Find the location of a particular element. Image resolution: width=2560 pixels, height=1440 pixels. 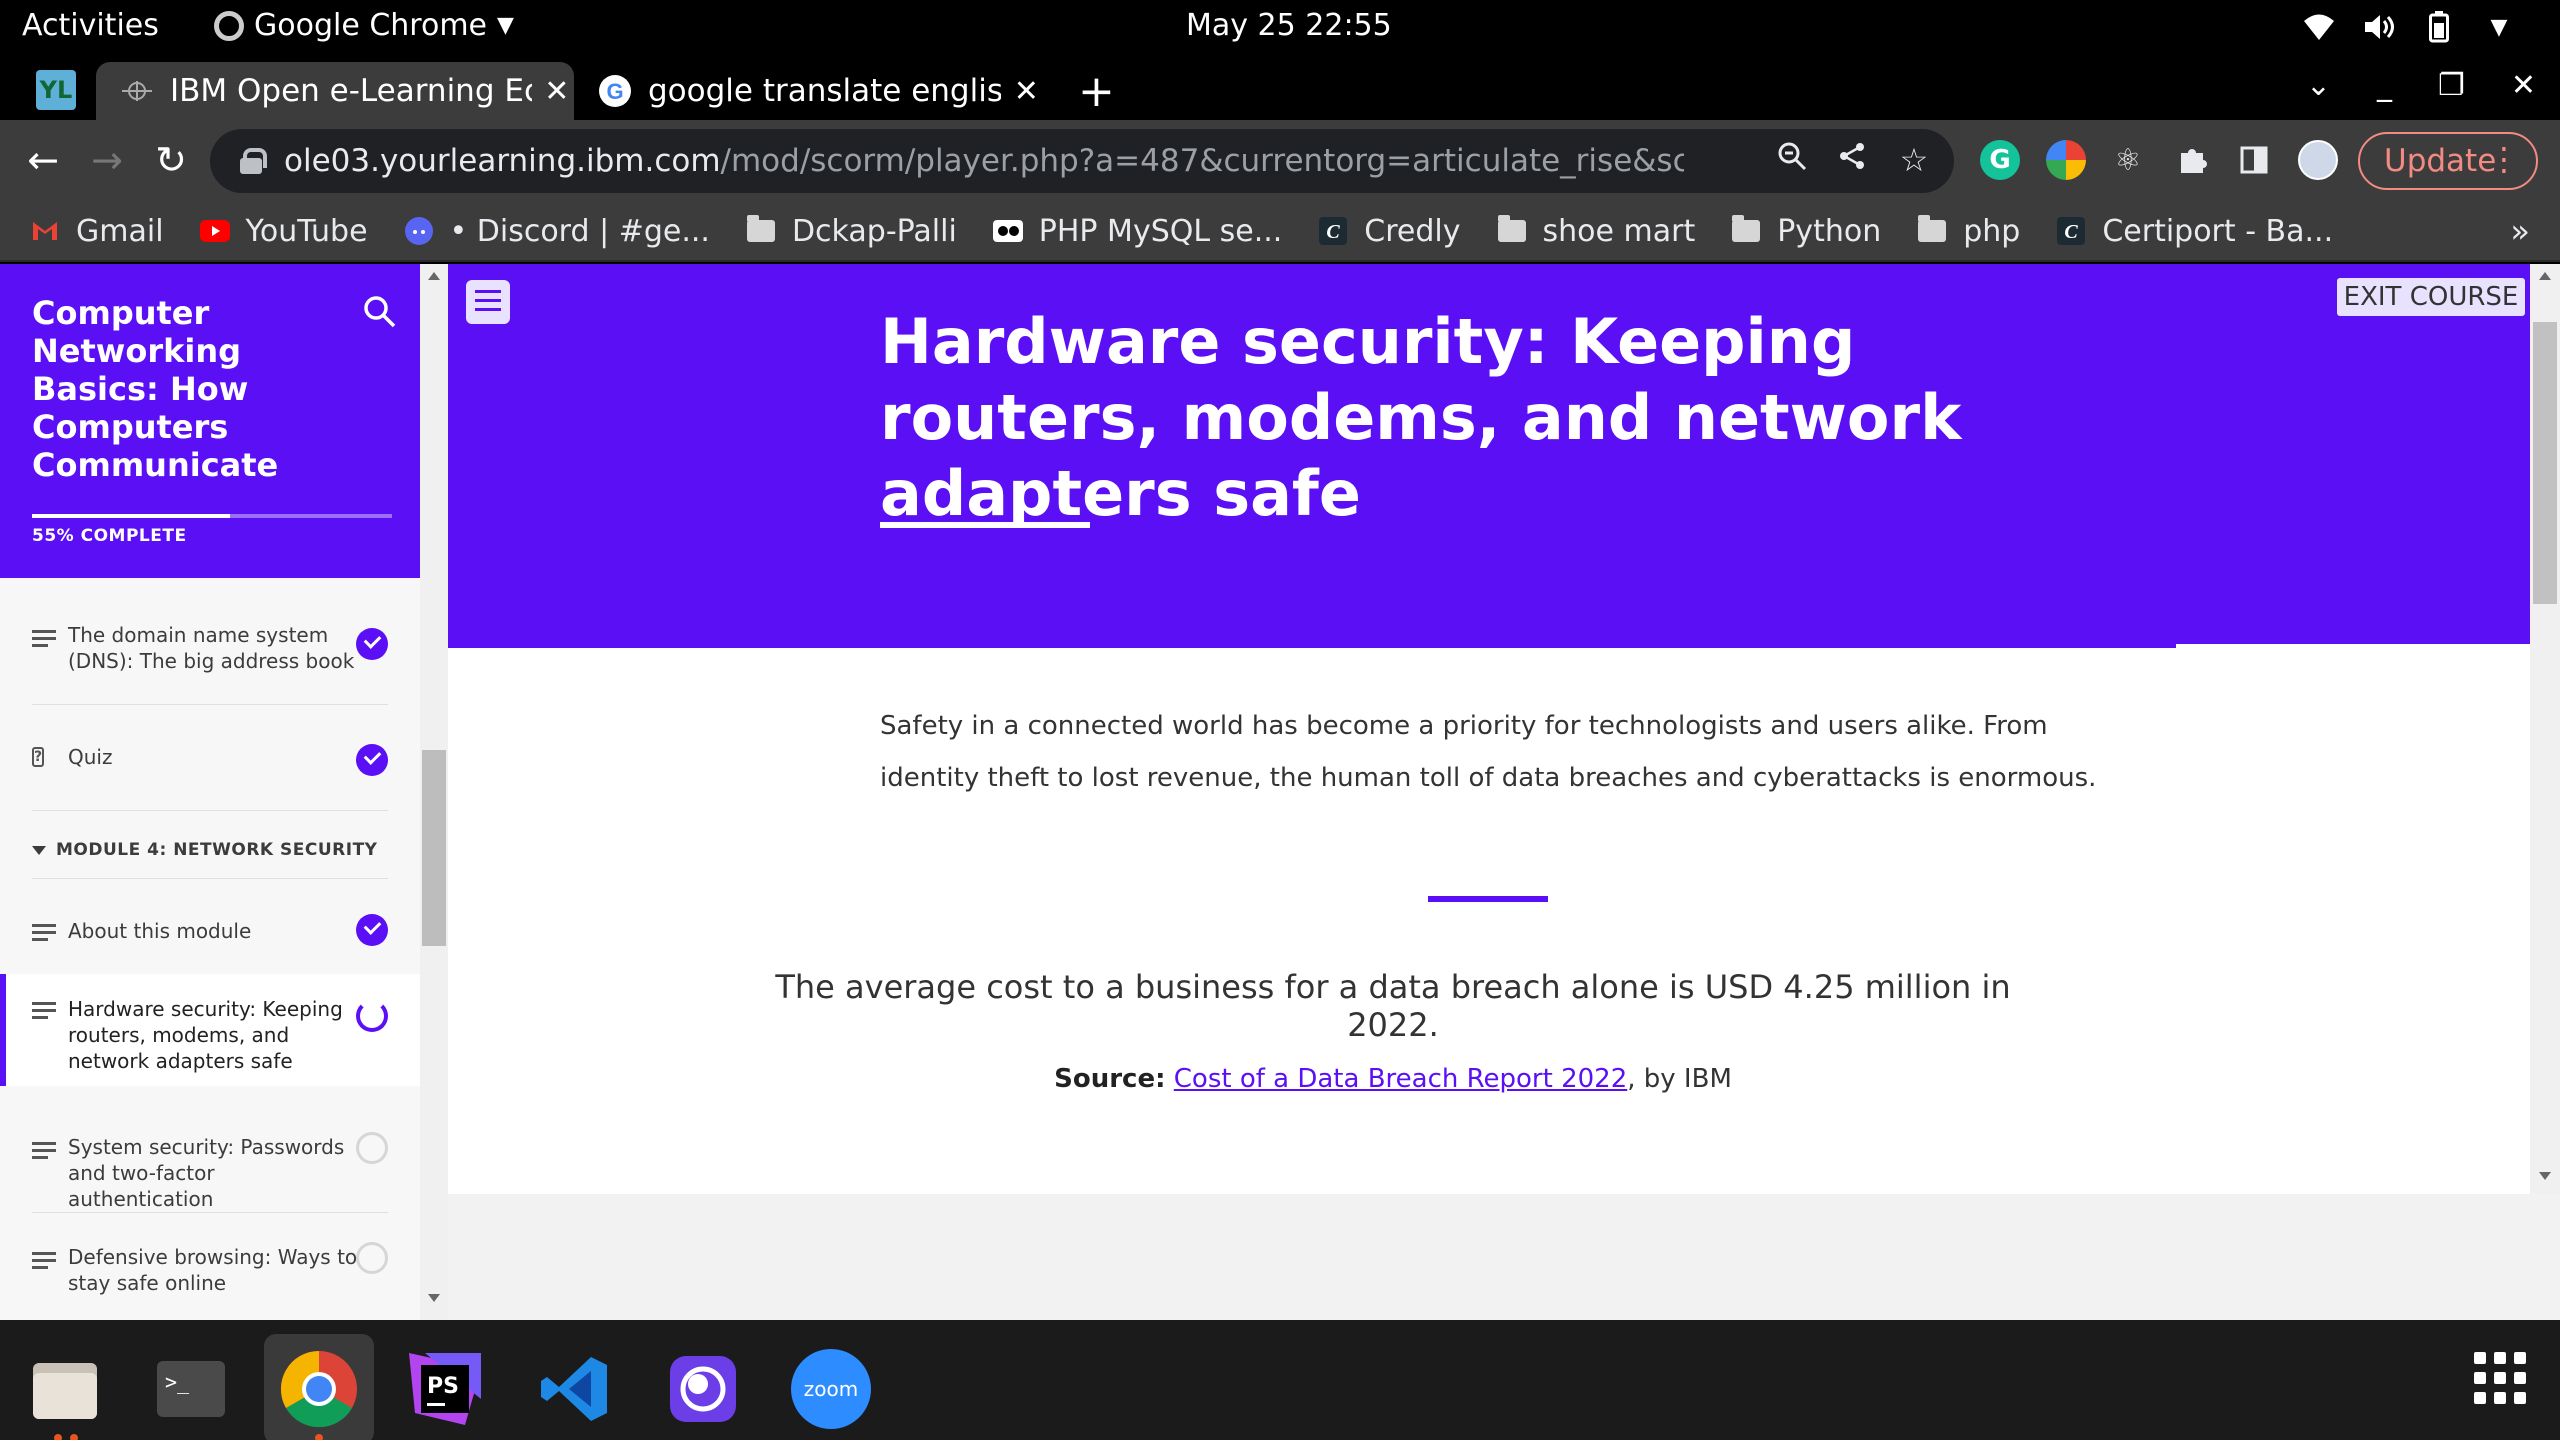

minimize-icon: _ is located at coordinates (2384, 85).